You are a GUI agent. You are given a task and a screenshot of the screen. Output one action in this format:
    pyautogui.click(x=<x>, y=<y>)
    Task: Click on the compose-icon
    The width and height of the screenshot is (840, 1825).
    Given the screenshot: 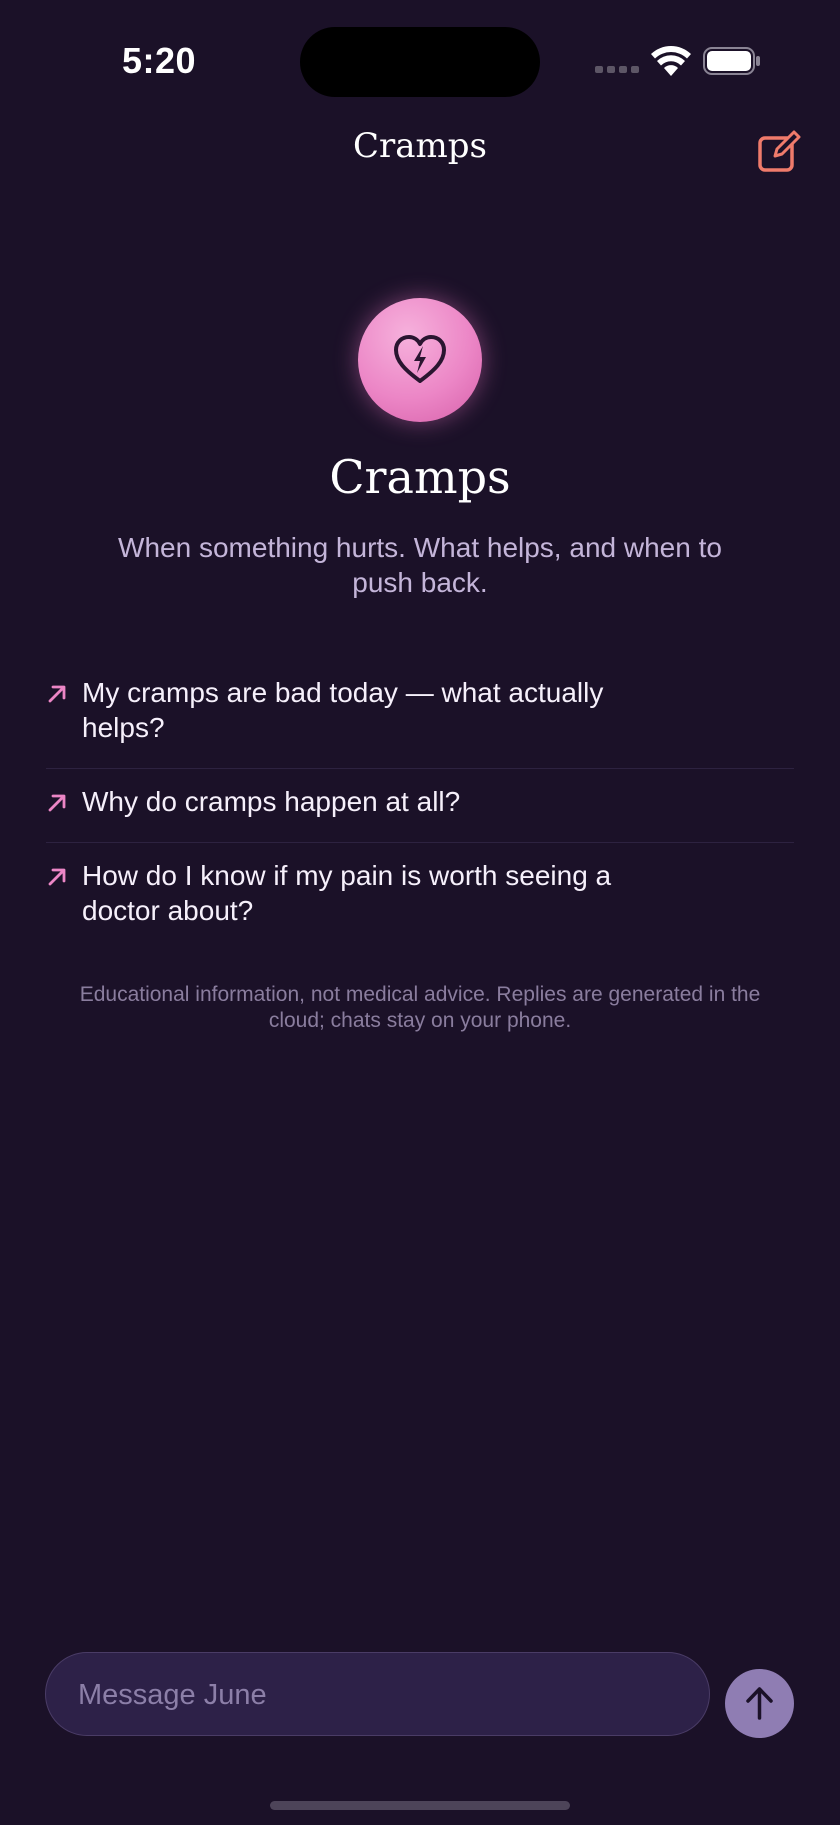 What is the action you would take?
    pyautogui.click(x=779, y=152)
    